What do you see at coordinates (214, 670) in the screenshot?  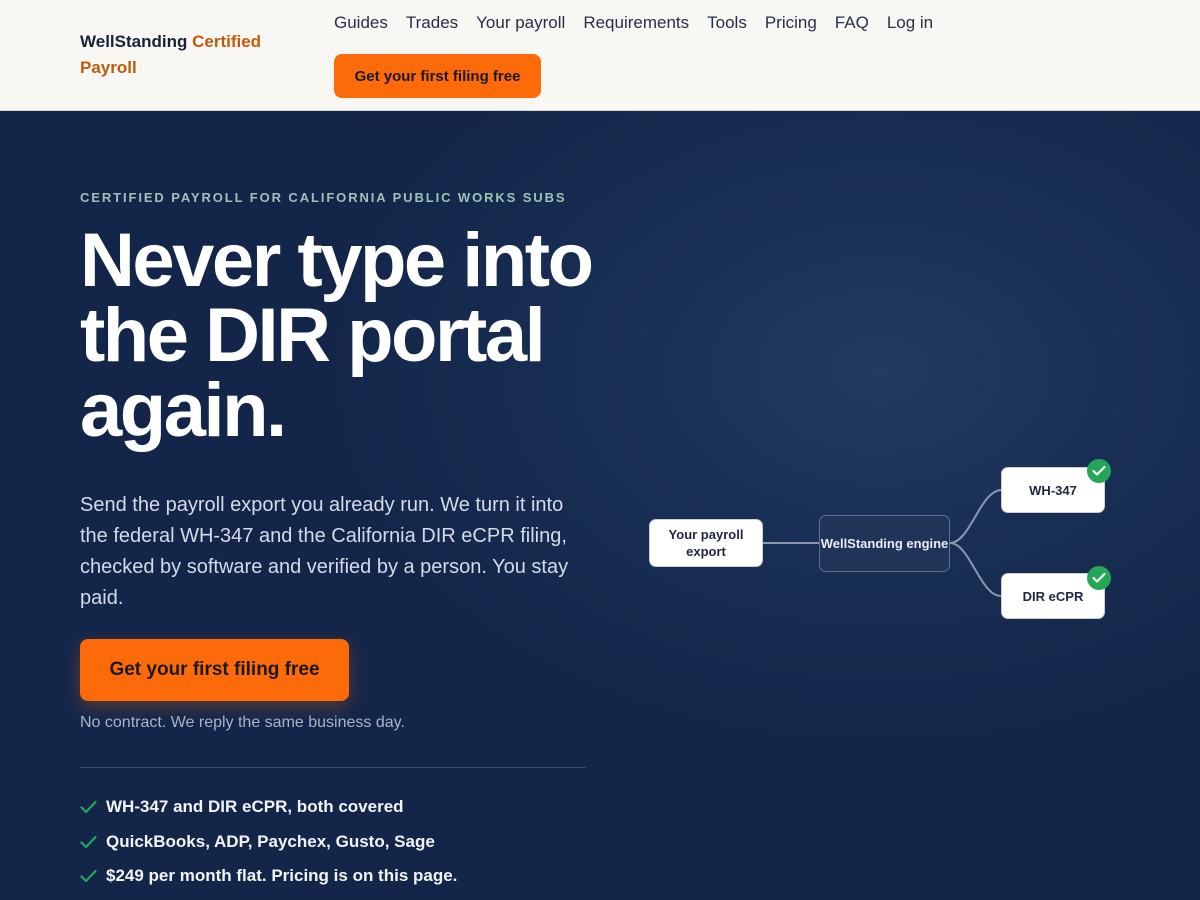 I see `hero-cta-button: Get your first filing free` at bounding box center [214, 670].